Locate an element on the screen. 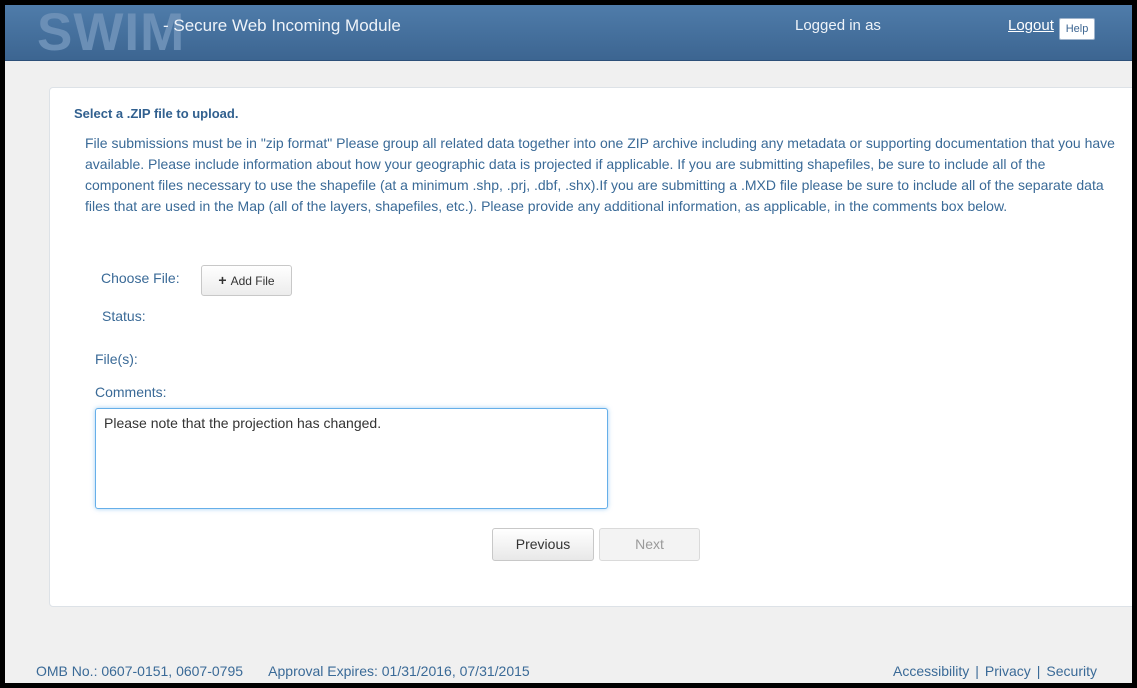 The height and width of the screenshot is (688, 1137). status-label: Status: is located at coordinates (124, 316).